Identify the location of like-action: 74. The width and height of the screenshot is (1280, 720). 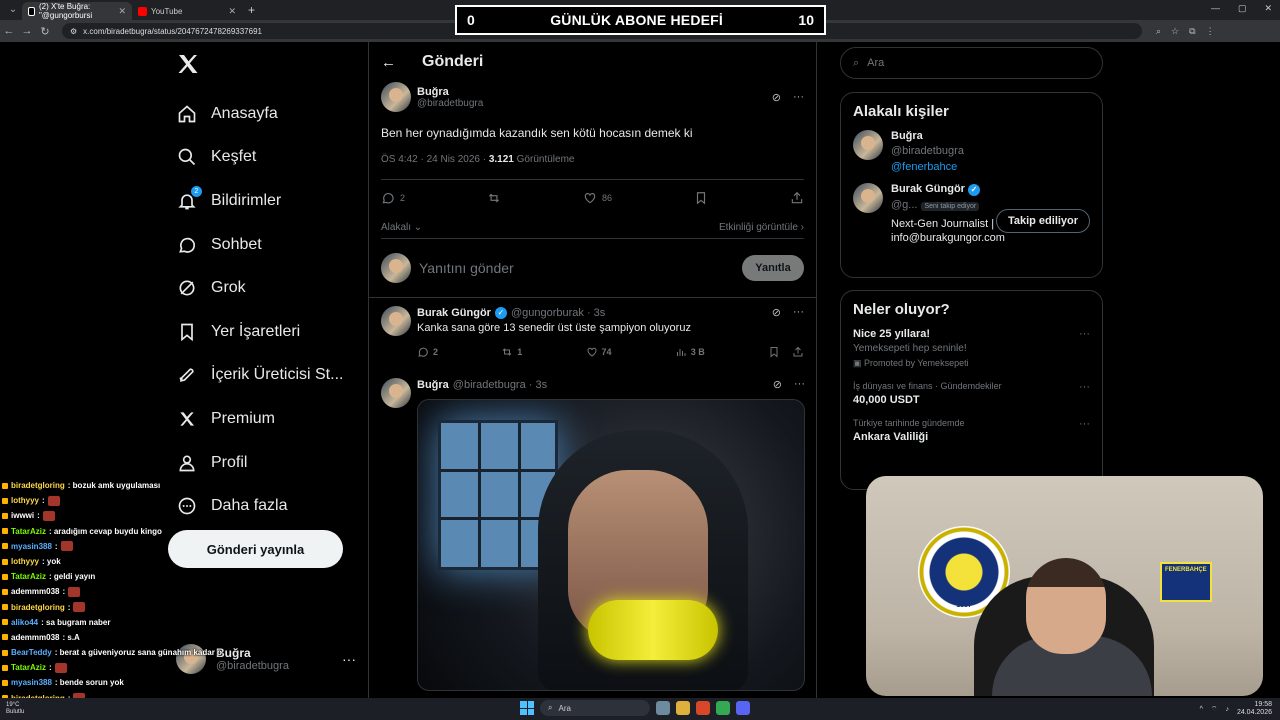
(599, 352).